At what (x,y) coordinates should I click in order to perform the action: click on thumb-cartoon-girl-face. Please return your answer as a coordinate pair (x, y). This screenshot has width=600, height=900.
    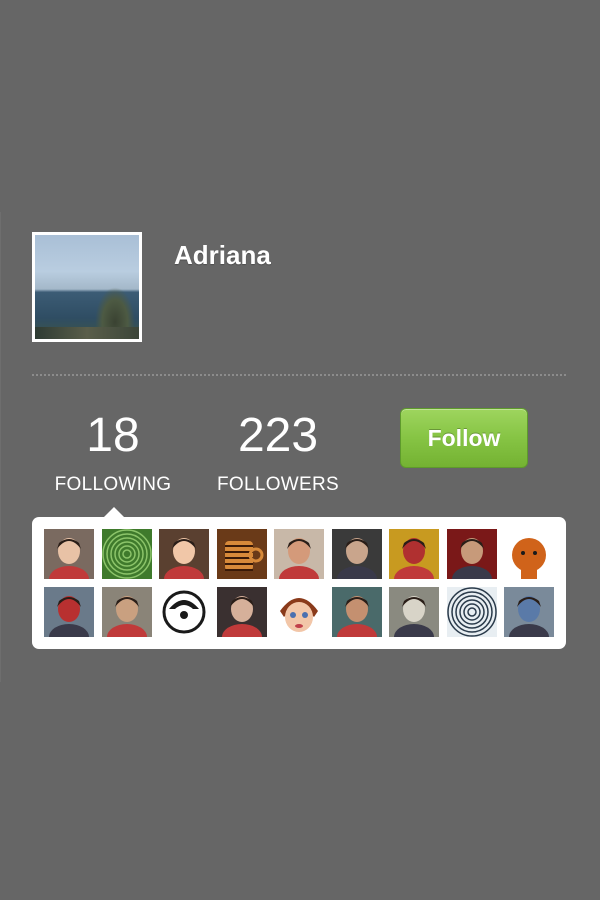
    Looking at the image, I should click on (299, 612).